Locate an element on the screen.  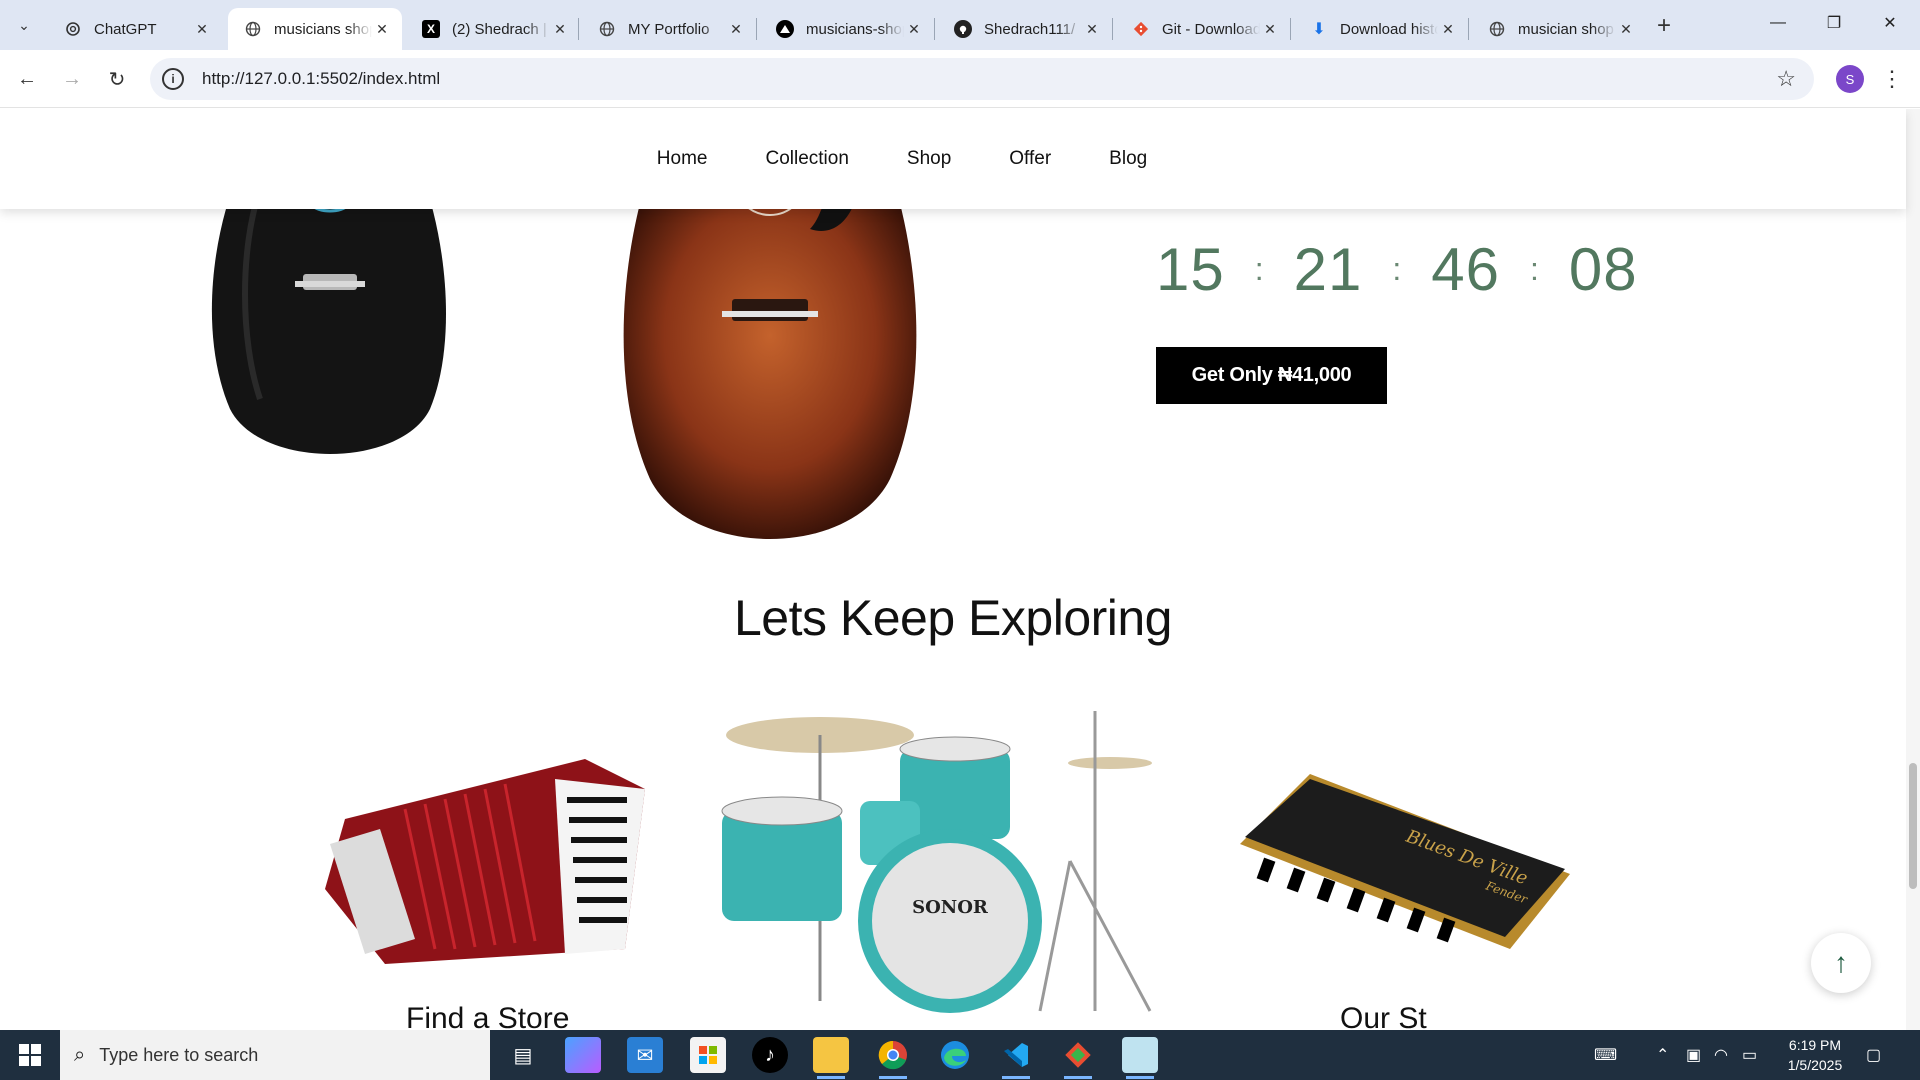
tiktok-icon: ♪ is located at coordinates (770, 1055).